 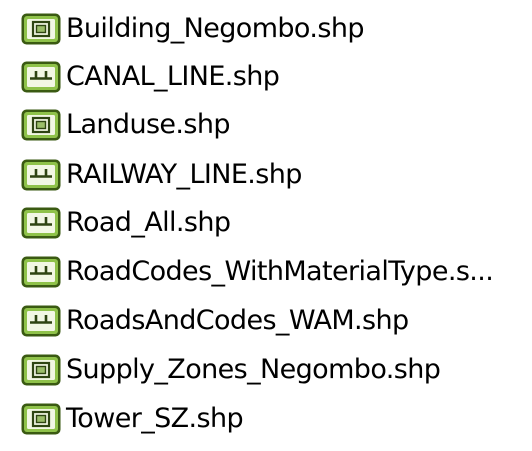 What do you see at coordinates (155, 418) in the screenshot?
I see `file-name: Tower_SZ.shp` at bounding box center [155, 418].